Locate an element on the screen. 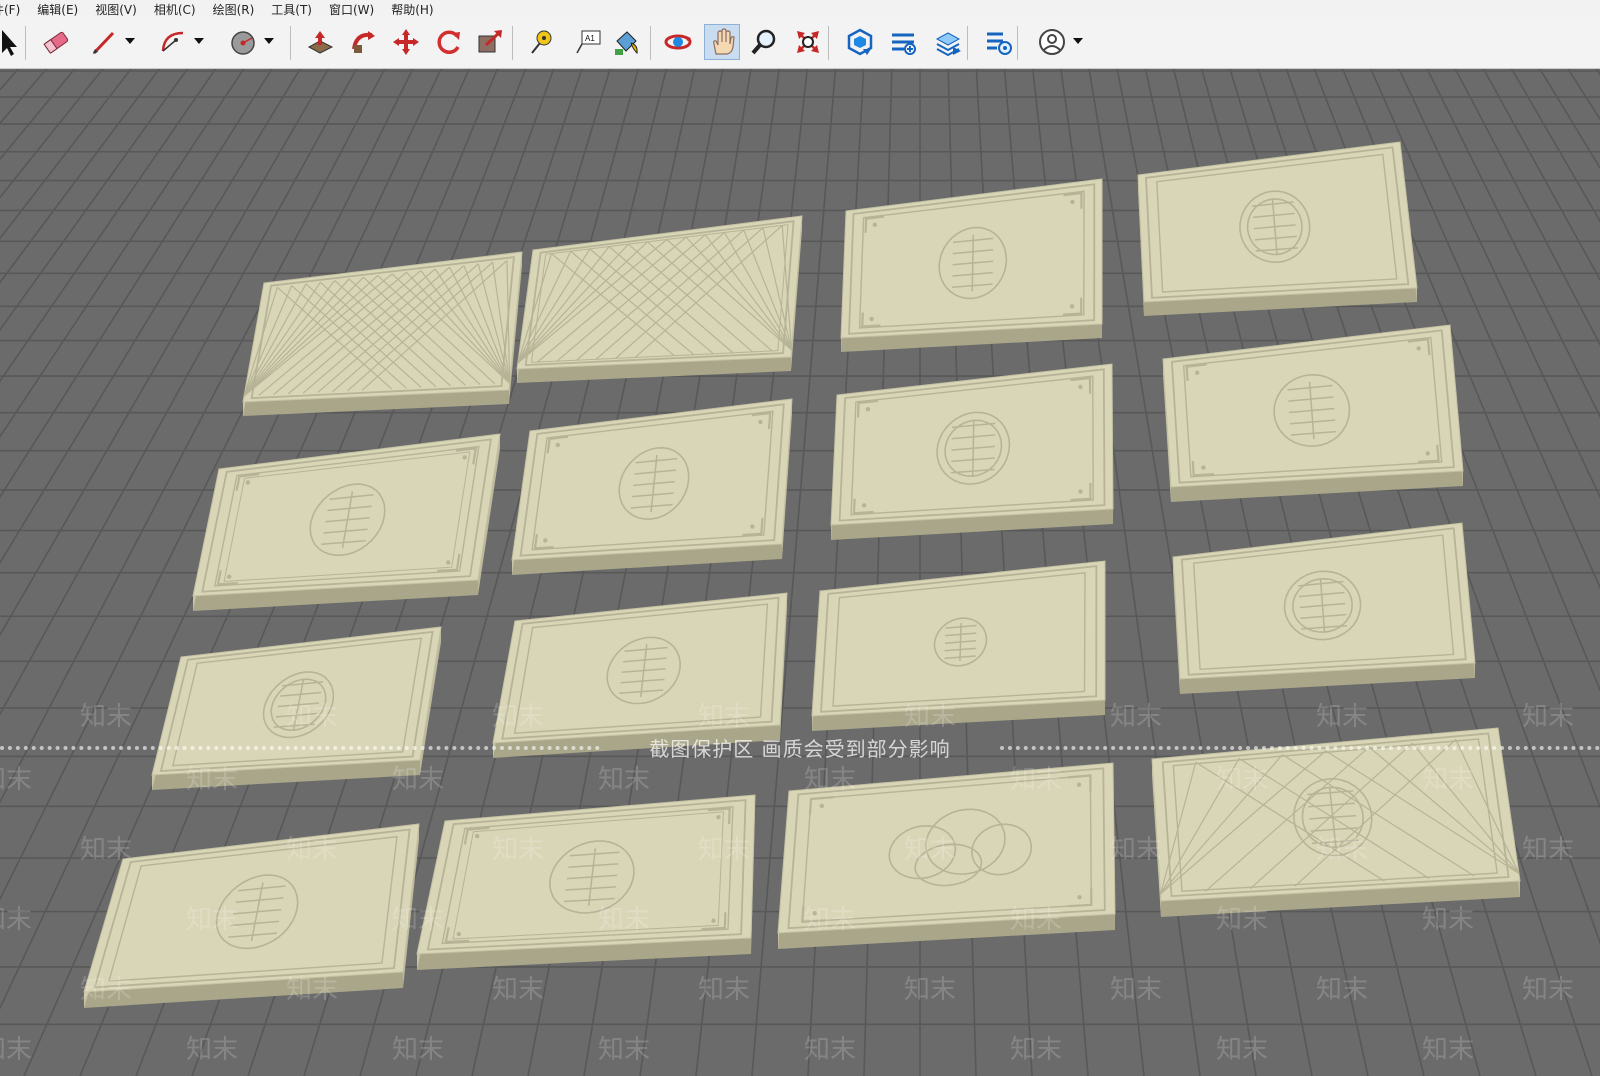  scale-icon is located at coordinates (490, 41).